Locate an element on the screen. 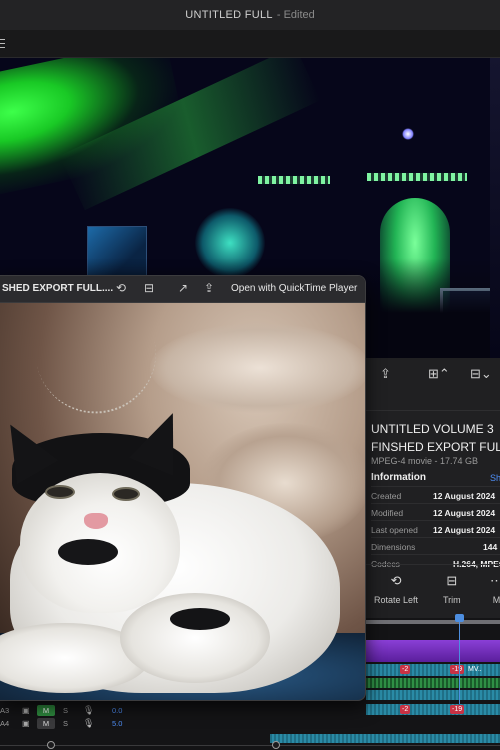 The width and height of the screenshot is (500, 750). rotate-left-label: Rotate Left is located at coordinates (396, 600).